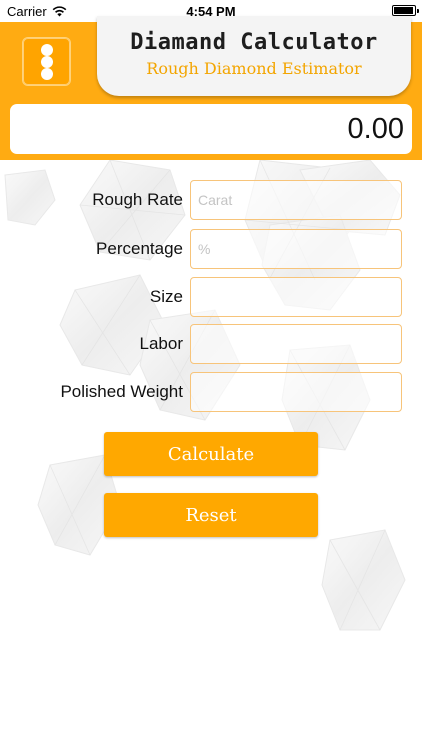 The width and height of the screenshot is (422, 750). I want to click on result-display: 0.00, so click(211, 129).